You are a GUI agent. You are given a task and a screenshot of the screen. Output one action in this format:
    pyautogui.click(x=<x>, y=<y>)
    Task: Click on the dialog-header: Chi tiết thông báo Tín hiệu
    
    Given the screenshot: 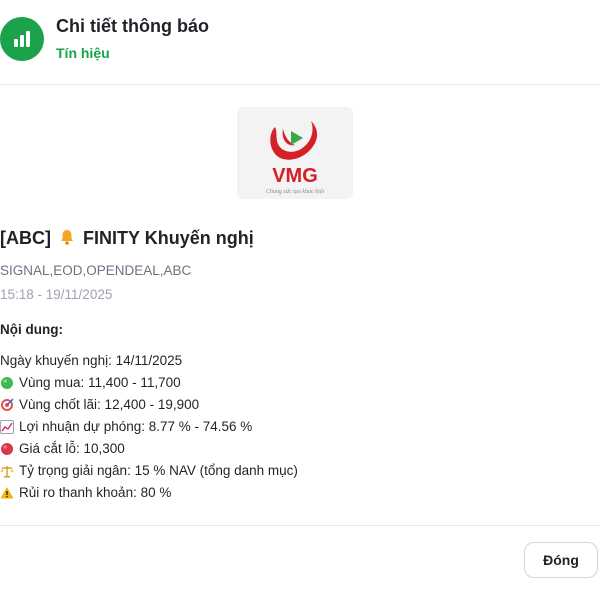 What is the action you would take?
    pyautogui.click(x=300, y=42)
    